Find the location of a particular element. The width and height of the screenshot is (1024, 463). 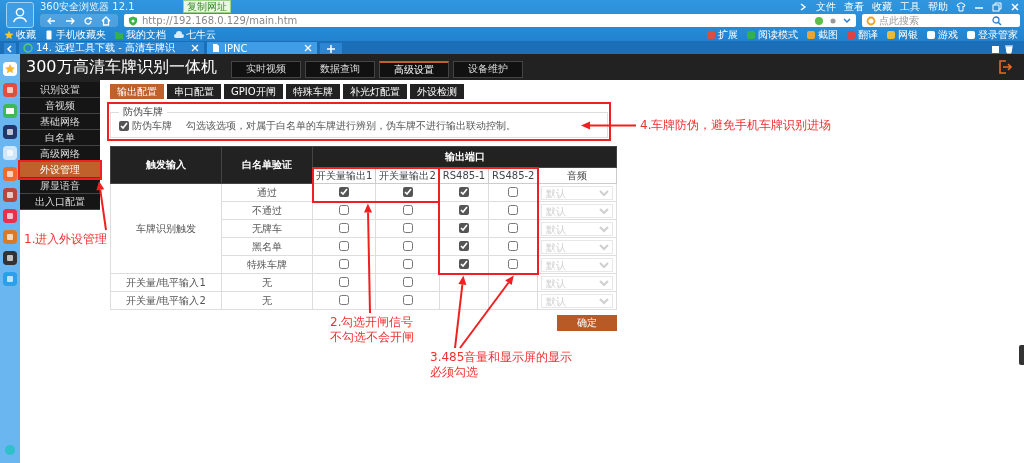

menu-item: 白名单 is located at coordinates (60, 138).